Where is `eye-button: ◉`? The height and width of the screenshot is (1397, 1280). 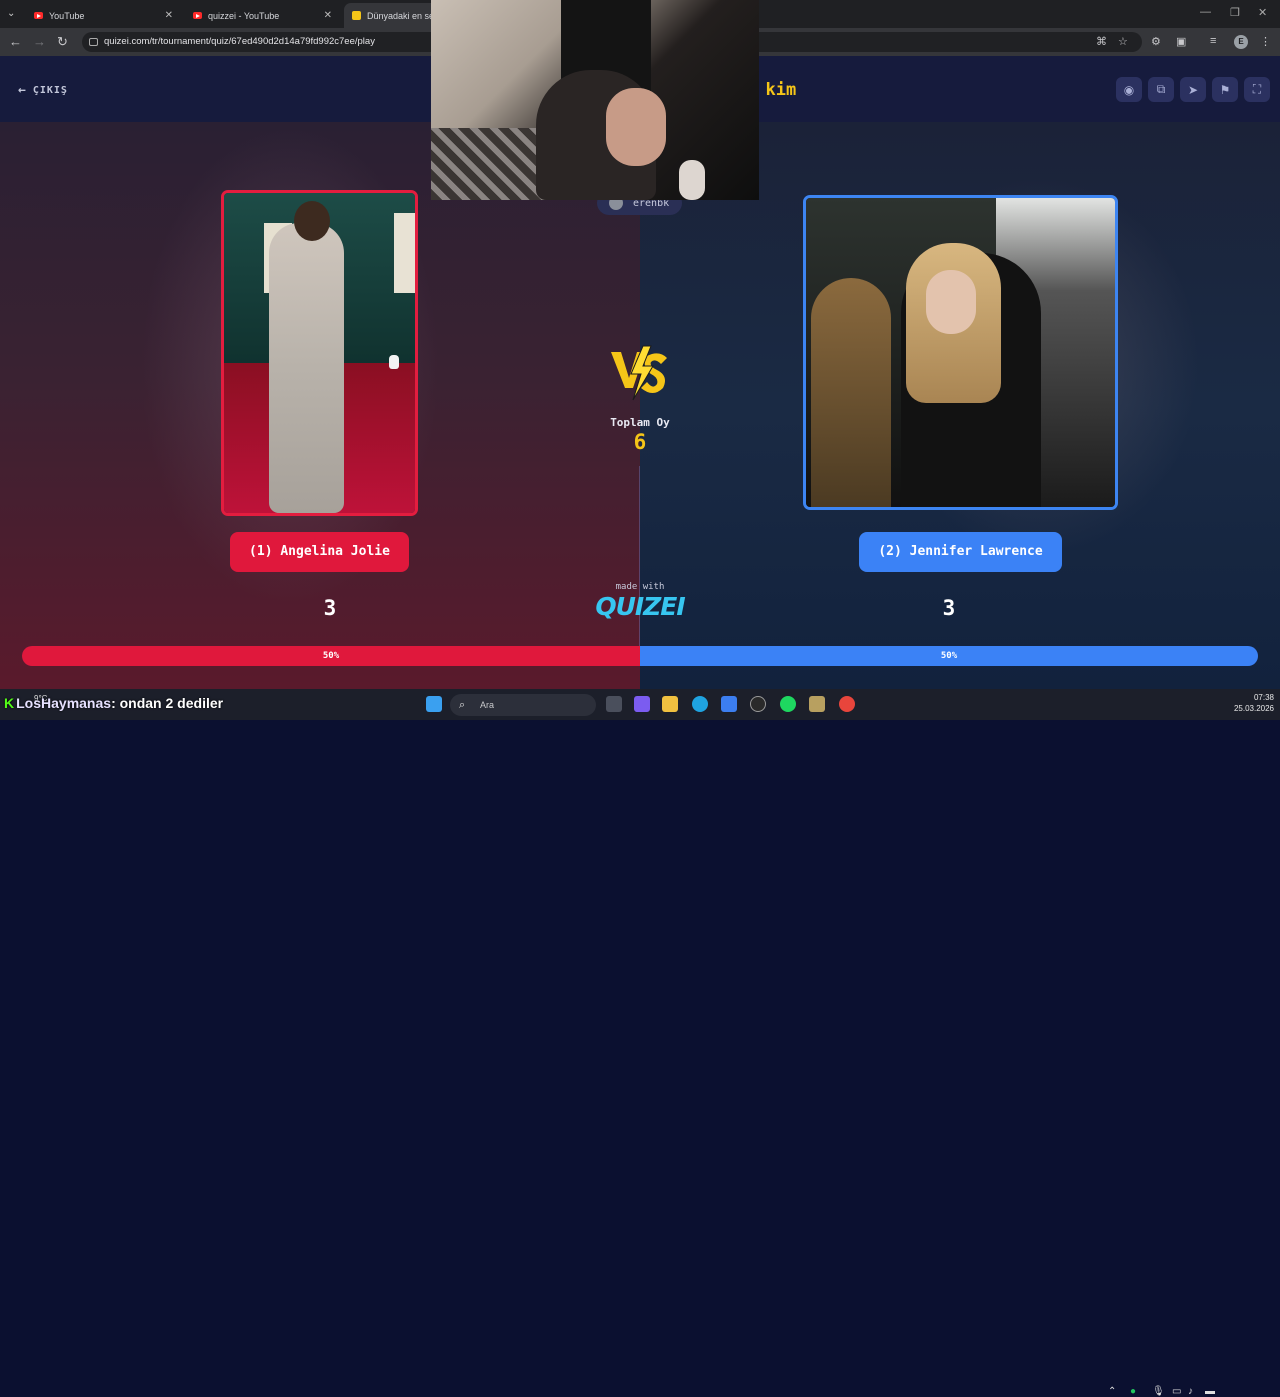
eye-button: ◉ is located at coordinates (1129, 89).